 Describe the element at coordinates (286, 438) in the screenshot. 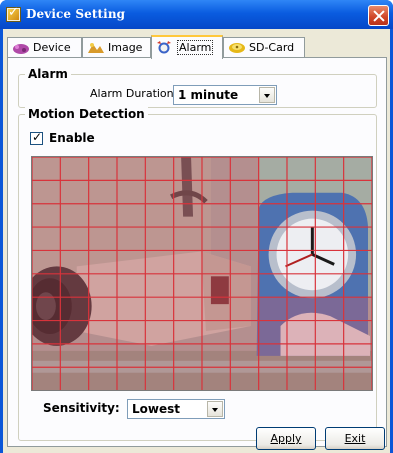

I see `apply-button: Apply` at that location.